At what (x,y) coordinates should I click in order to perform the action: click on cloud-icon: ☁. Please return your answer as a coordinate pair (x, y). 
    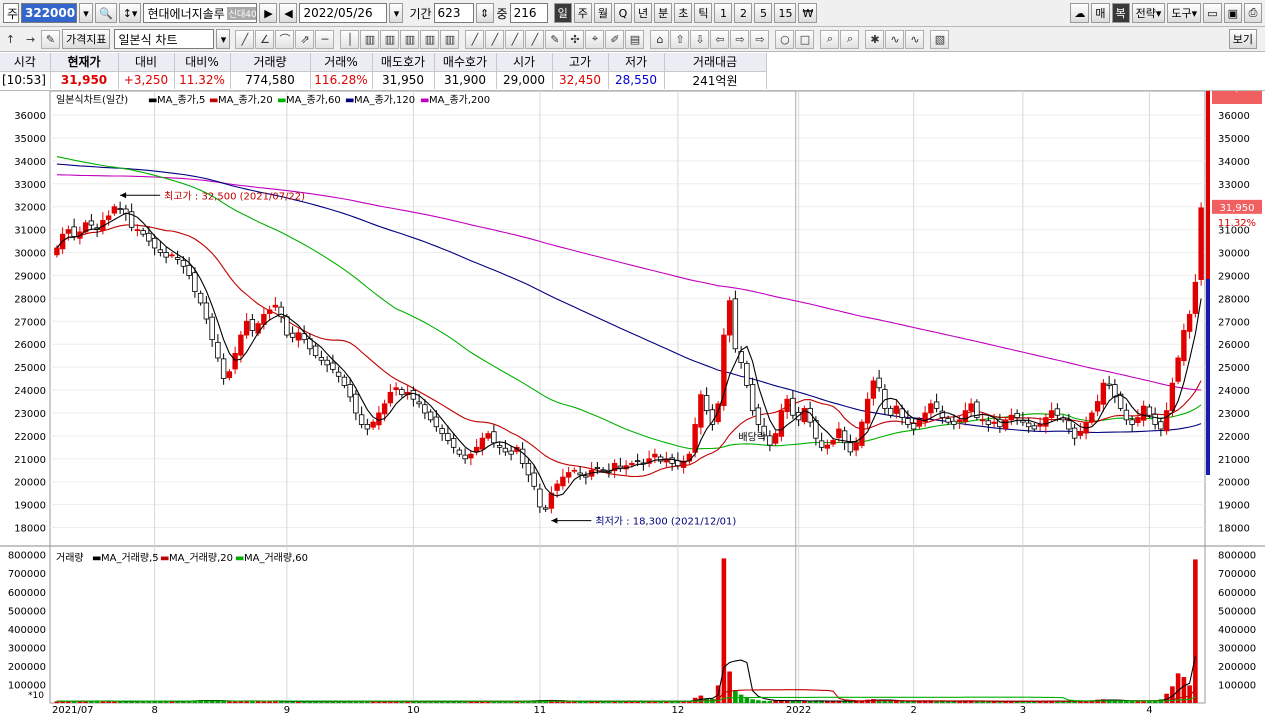
    Looking at the image, I should click on (1080, 13).